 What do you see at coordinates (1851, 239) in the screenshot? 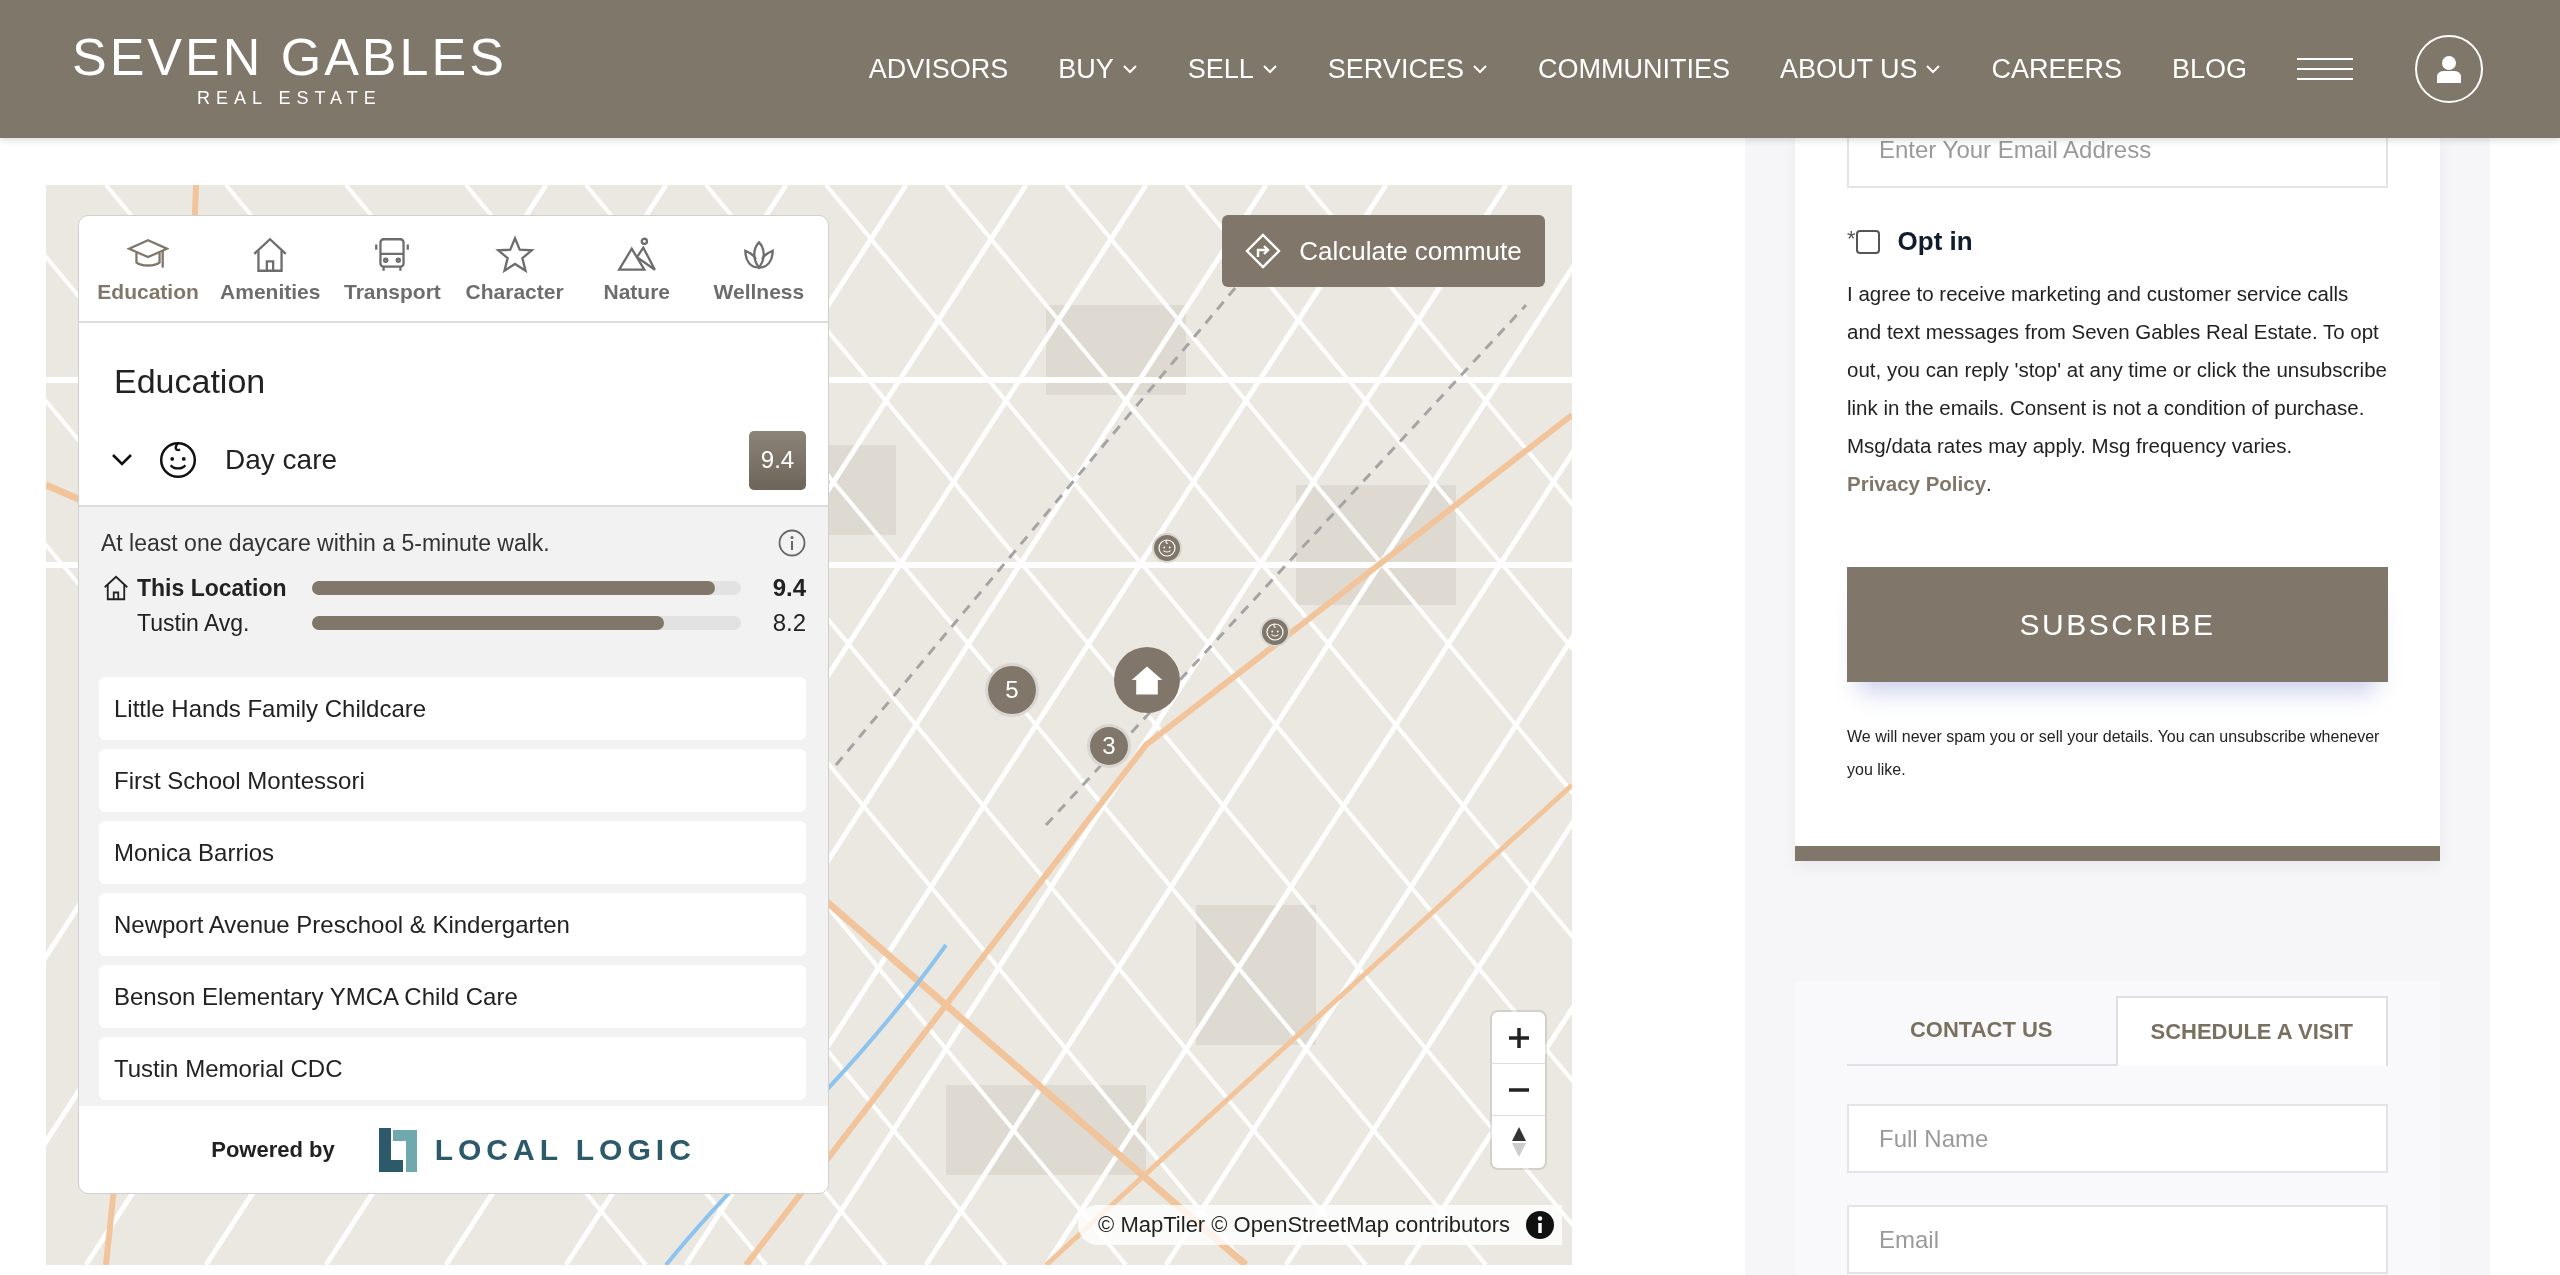
I see `required-mark: *` at bounding box center [1851, 239].